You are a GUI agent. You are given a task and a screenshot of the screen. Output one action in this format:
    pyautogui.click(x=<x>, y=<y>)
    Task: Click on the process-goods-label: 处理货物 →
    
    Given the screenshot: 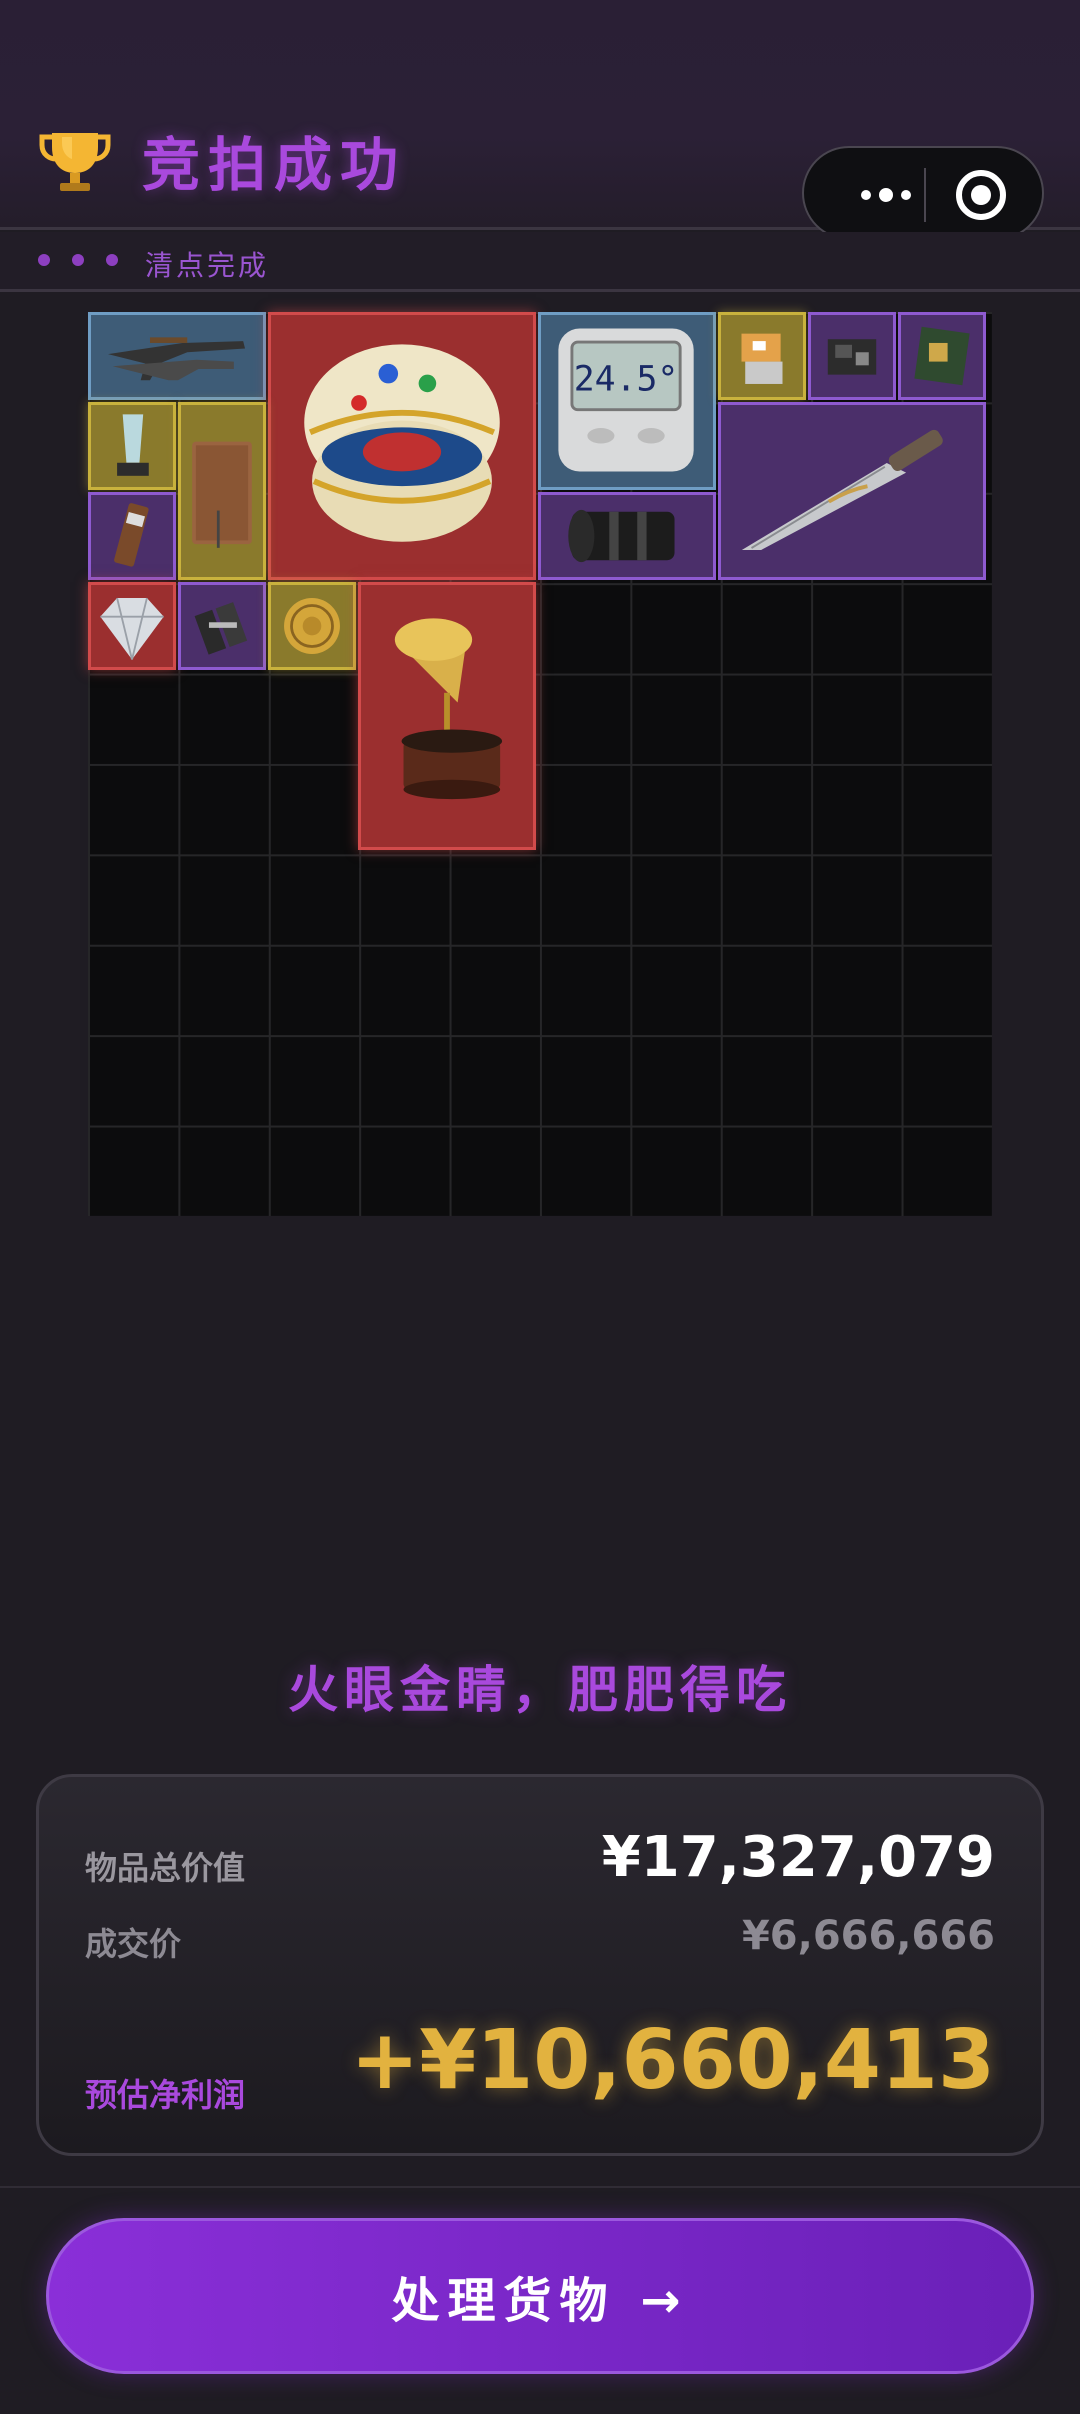 What is the action you would take?
    pyautogui.click(x=540, y=2301)
    